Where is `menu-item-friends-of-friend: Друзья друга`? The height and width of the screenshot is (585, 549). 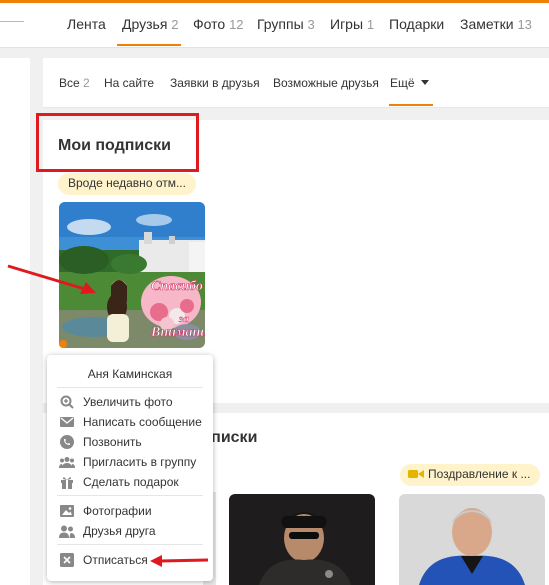
menu-item-friends-of-friend: Друзья друга is located at coordinates (107, 531).